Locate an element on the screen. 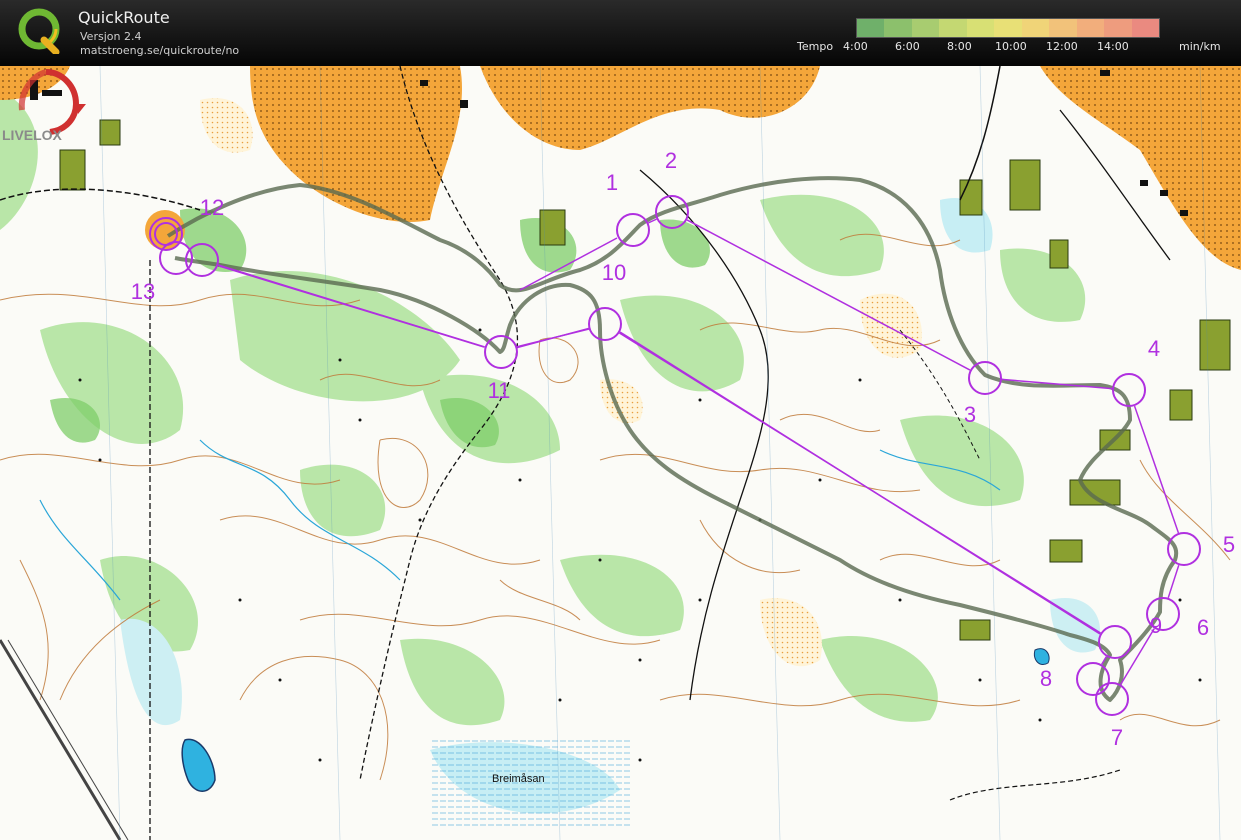 The width and height of the screenshot is (1241, 840). app-title: QuickRoute is located at coordinates (124, 17).